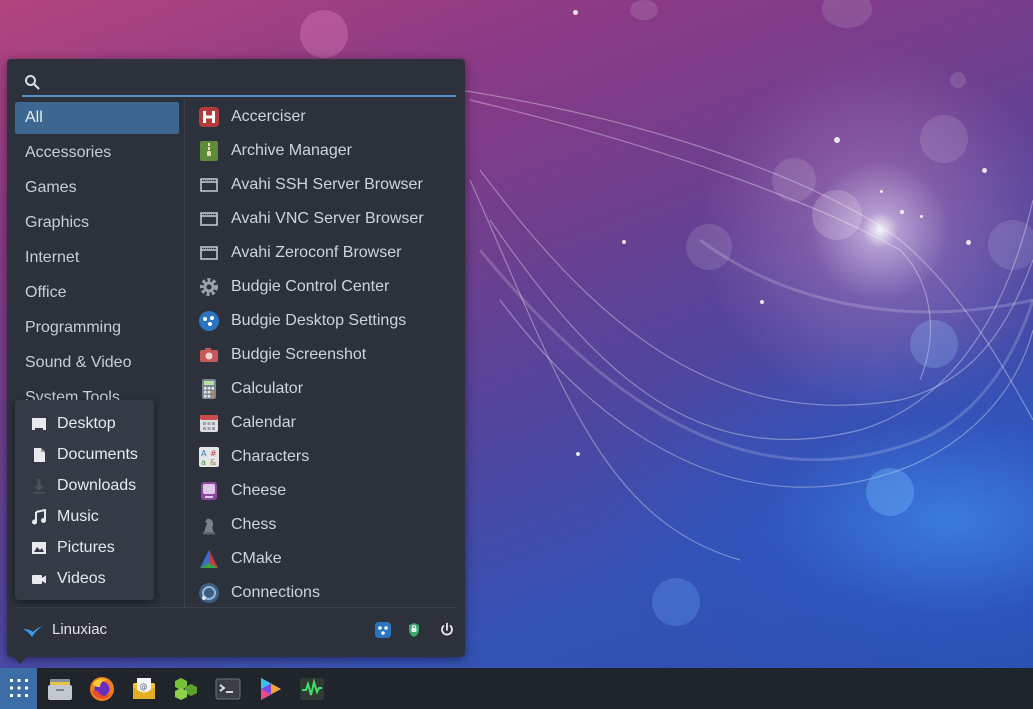 The height and width of the screenshot is (709, 1033). Describe the element at coordinates (97, 118) in the screenshot. I see `category-all: All` at that location.